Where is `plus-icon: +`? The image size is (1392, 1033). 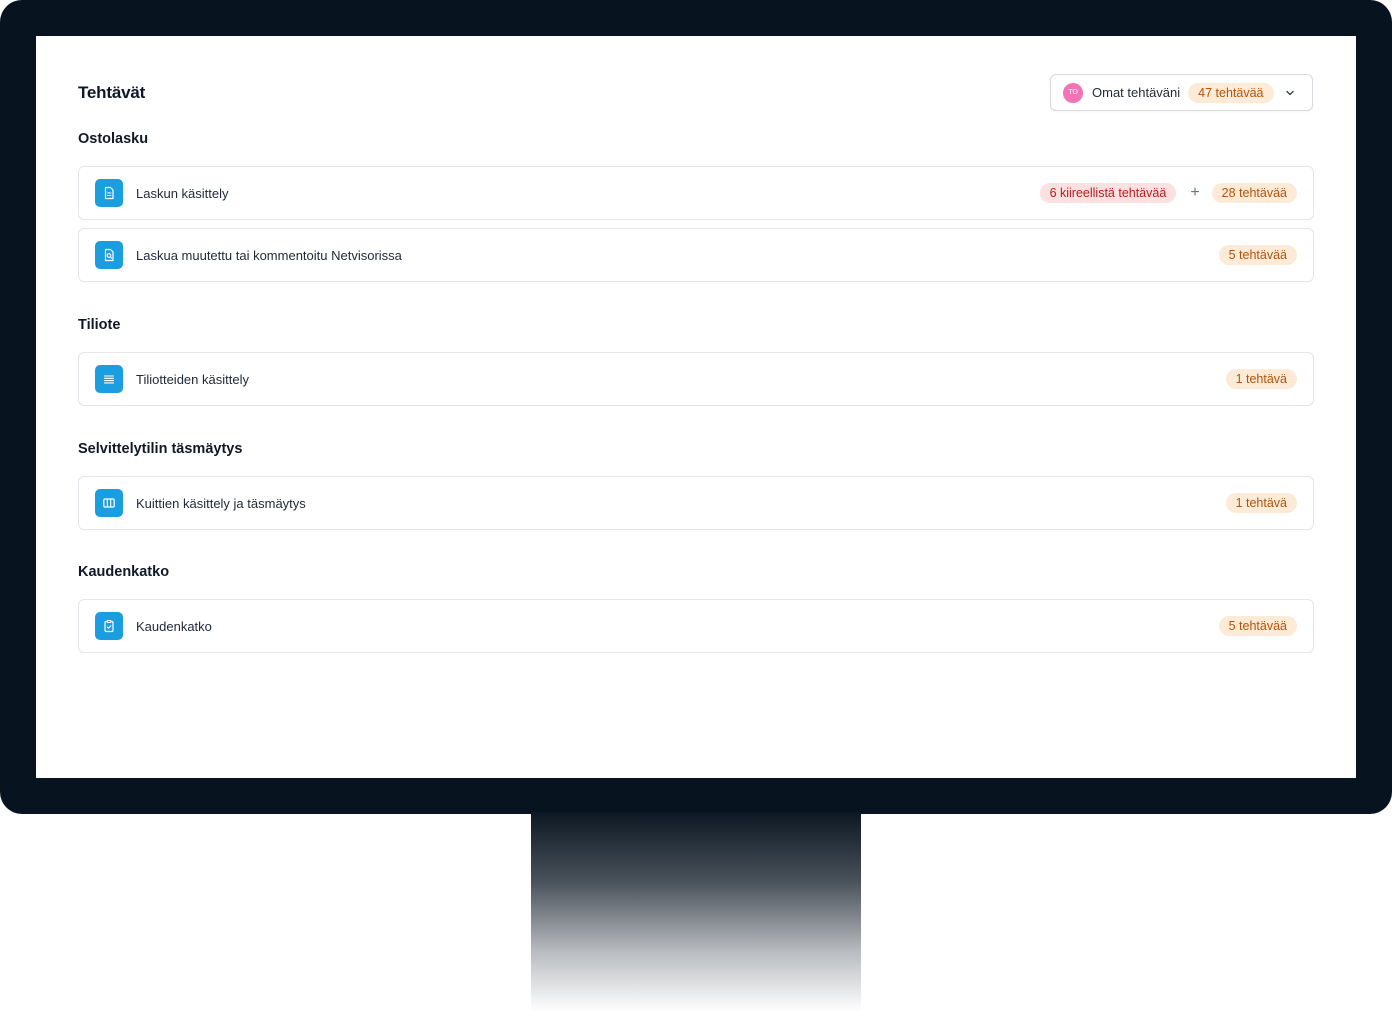
plus-icon: + is located at coordinates (1195, 192).